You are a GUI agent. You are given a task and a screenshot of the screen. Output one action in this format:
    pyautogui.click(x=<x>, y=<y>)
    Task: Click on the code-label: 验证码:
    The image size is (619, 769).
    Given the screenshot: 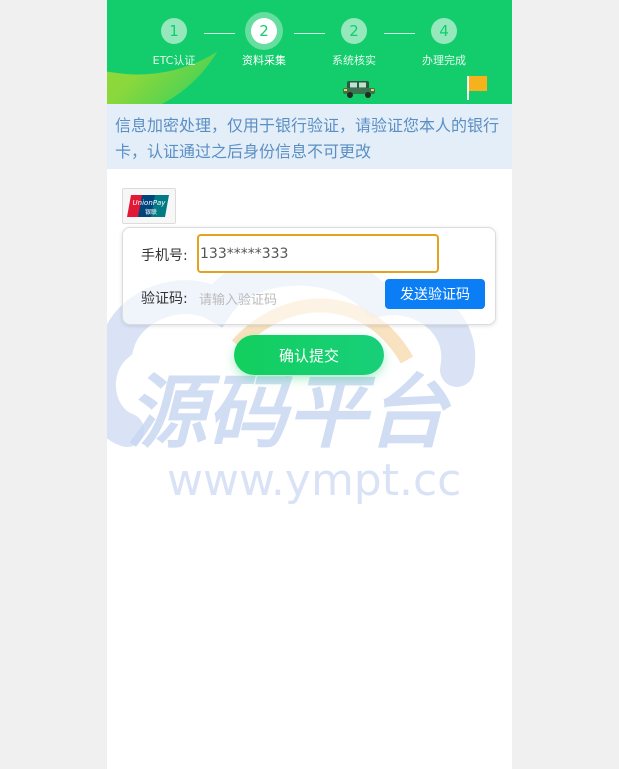 What is the action you would take?
    pyautogui.click(x=164, y=299)
    